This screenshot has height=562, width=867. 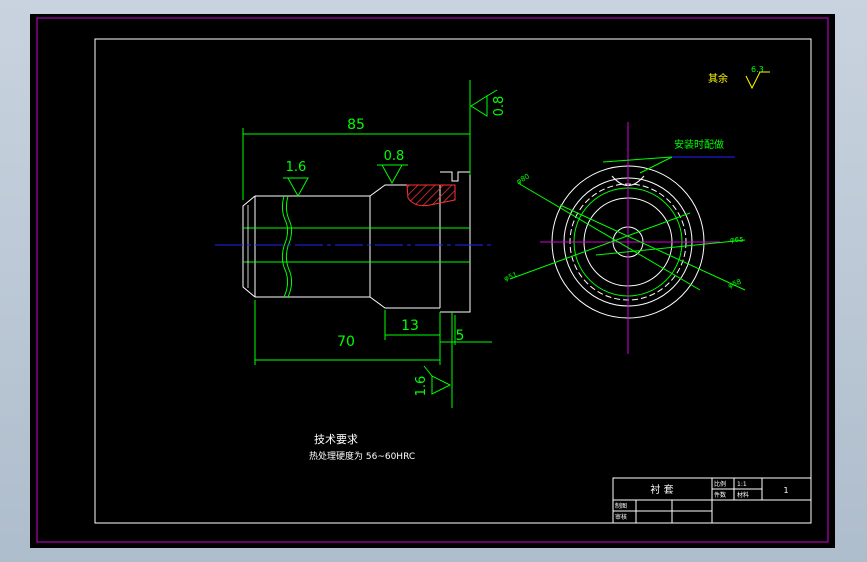 What do you see at coordinates (296, 167) in the screenshot?
I see `roughness-body: 1.6` at bounding box center [296, 167].